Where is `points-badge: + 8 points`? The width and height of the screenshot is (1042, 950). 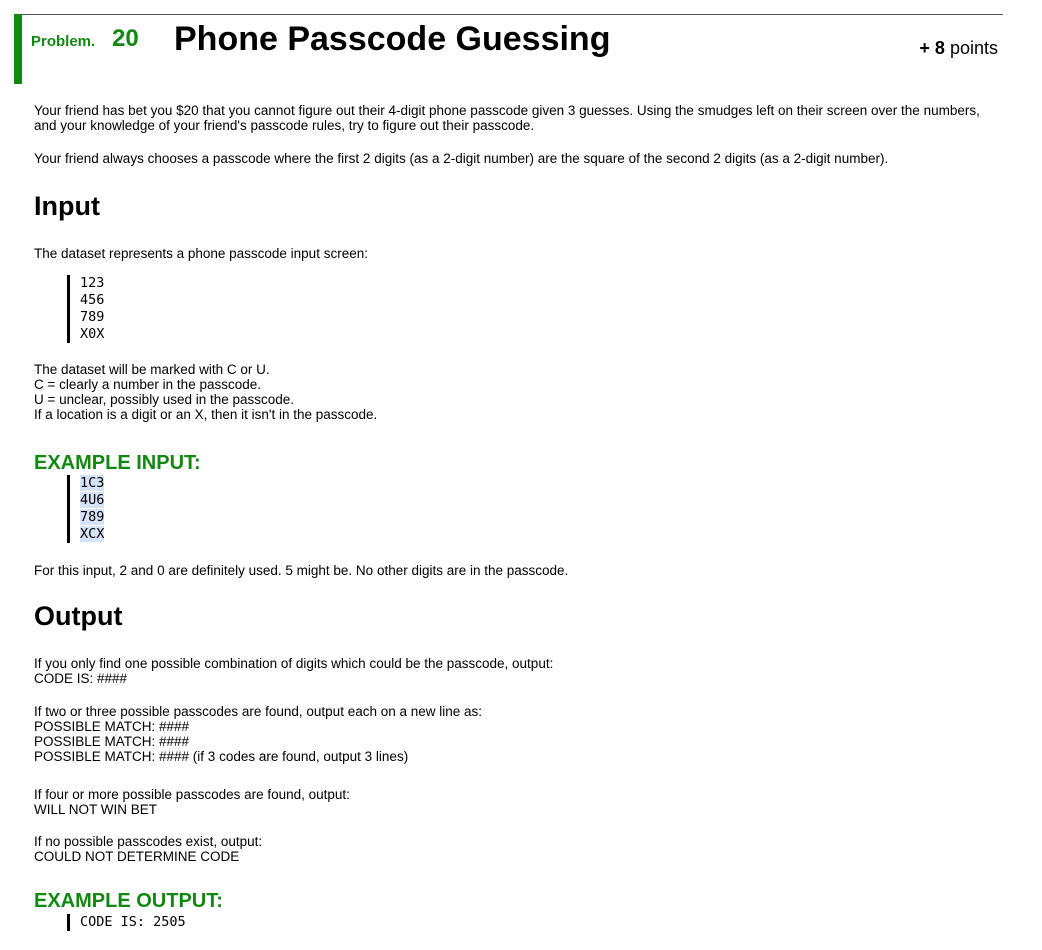
points-badge: + 8 points is located at coordinates (958, 48).